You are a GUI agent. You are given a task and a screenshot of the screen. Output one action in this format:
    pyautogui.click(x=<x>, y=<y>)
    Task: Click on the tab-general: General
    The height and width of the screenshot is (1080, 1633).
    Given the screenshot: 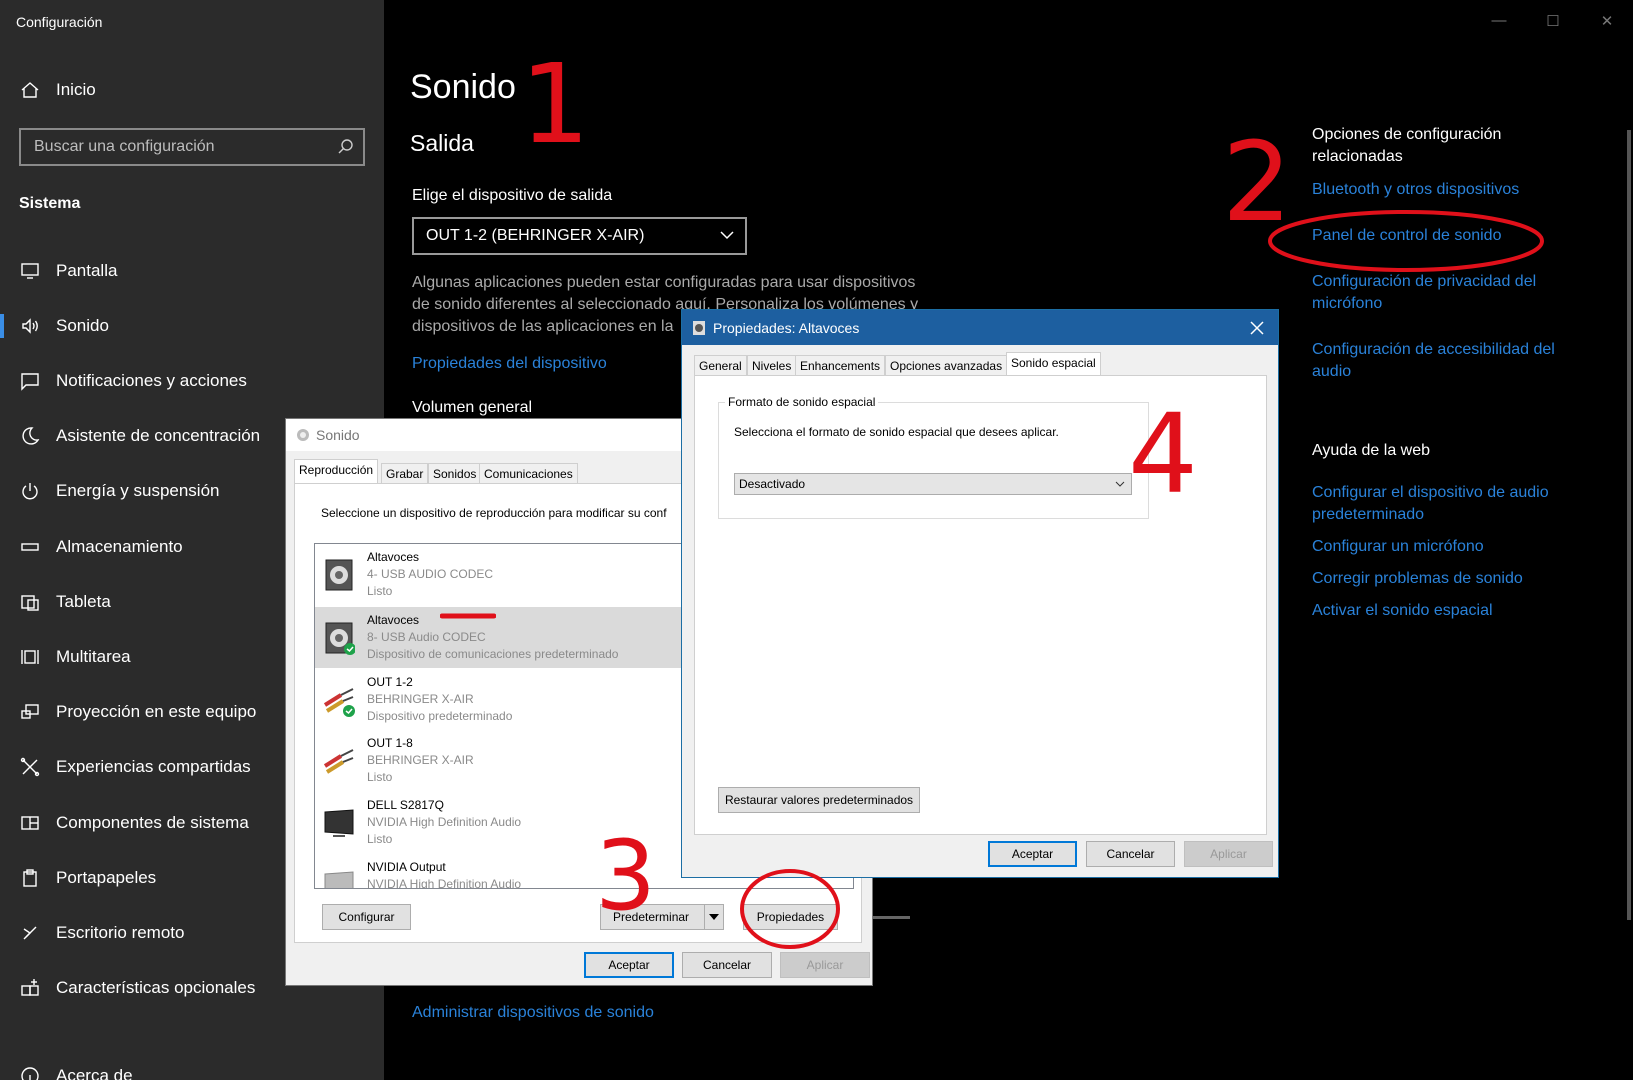 What is the action you would take?
    pyautogui.click(x=720, y=365)
    